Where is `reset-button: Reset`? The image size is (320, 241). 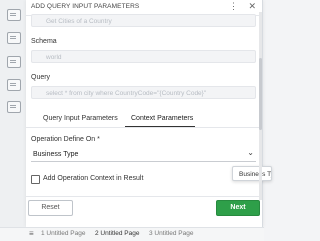
reset-button: Reset is located at coordinates (50, 208).